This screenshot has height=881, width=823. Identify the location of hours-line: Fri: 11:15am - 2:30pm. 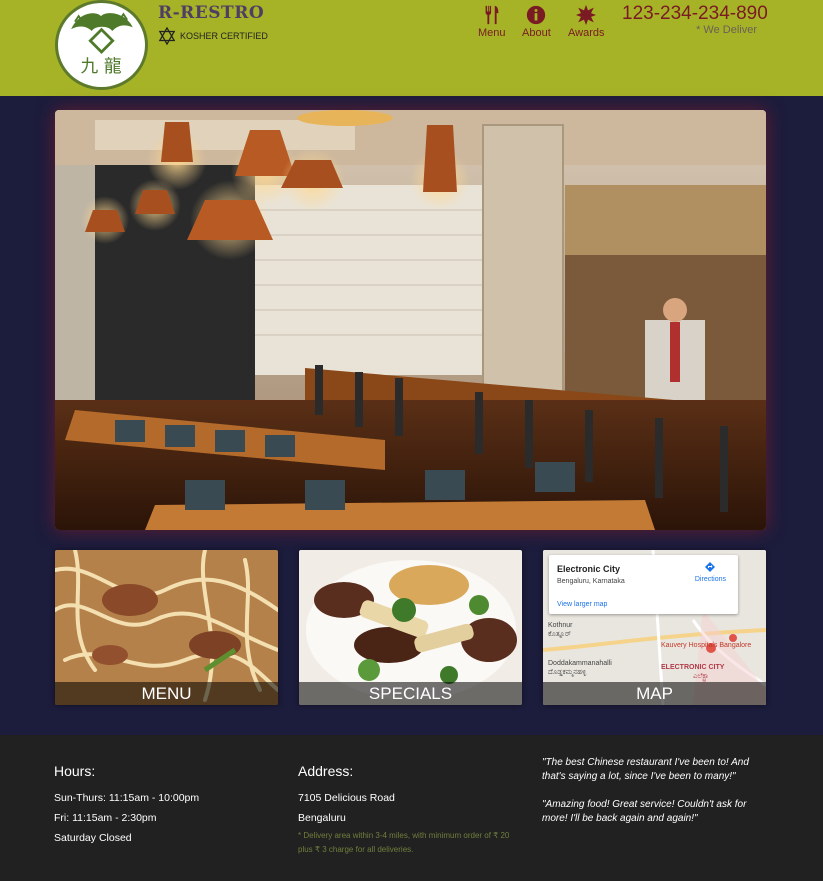
(105, 818).